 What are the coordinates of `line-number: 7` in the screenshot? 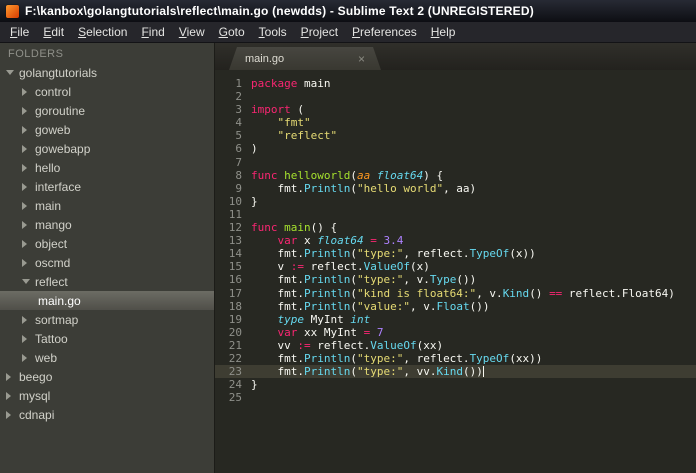 It's located at (238, 162).